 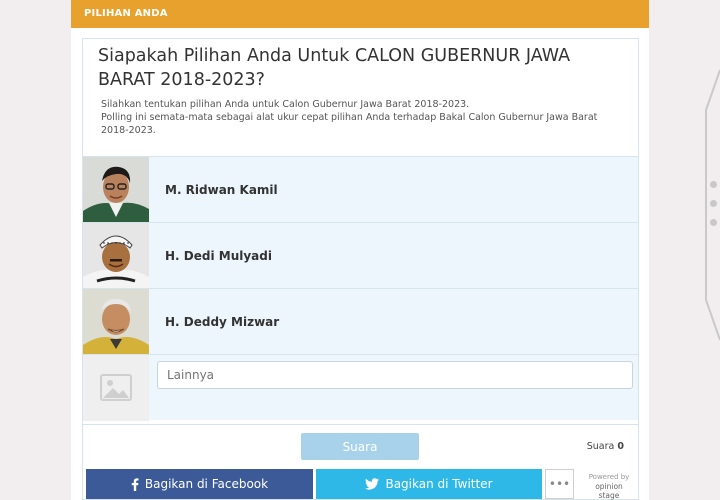 What do you see at coordinates (360, 14) in the screenshot?
I see `section-header: PILIHAN ANDA` at bounding box center [360, 14].